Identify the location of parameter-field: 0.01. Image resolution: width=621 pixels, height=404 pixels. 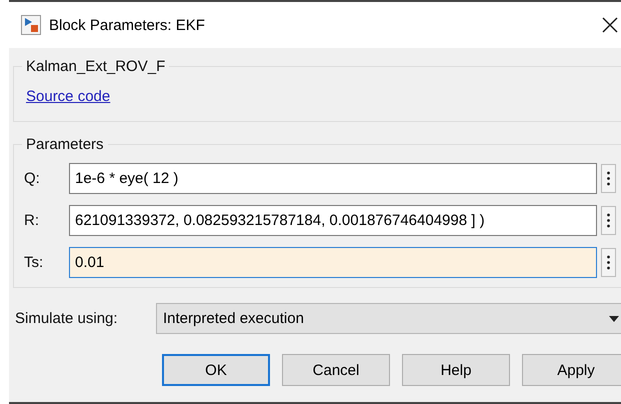
(333, 262).